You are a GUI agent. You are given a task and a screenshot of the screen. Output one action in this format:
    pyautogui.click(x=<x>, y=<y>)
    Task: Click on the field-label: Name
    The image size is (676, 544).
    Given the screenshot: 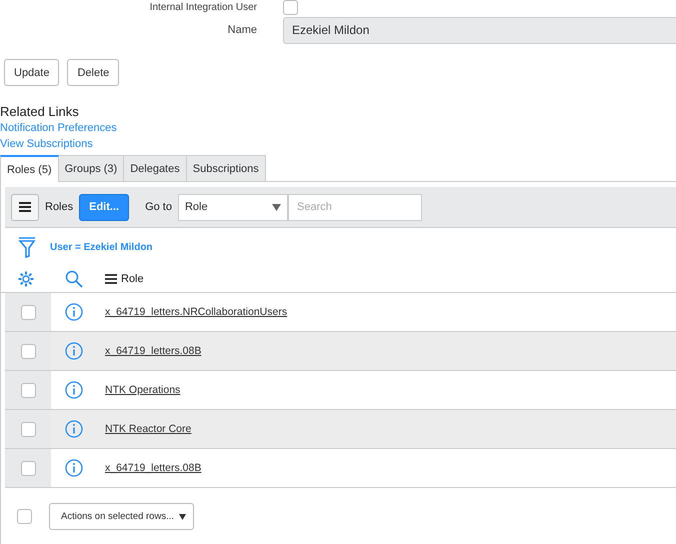 What is the action you would take?
    pyautogui.click(x=241, y=30)
    